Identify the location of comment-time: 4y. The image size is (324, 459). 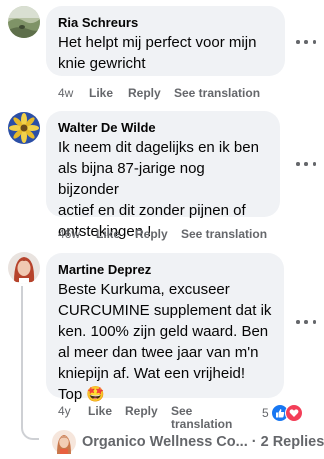
(64, 411).